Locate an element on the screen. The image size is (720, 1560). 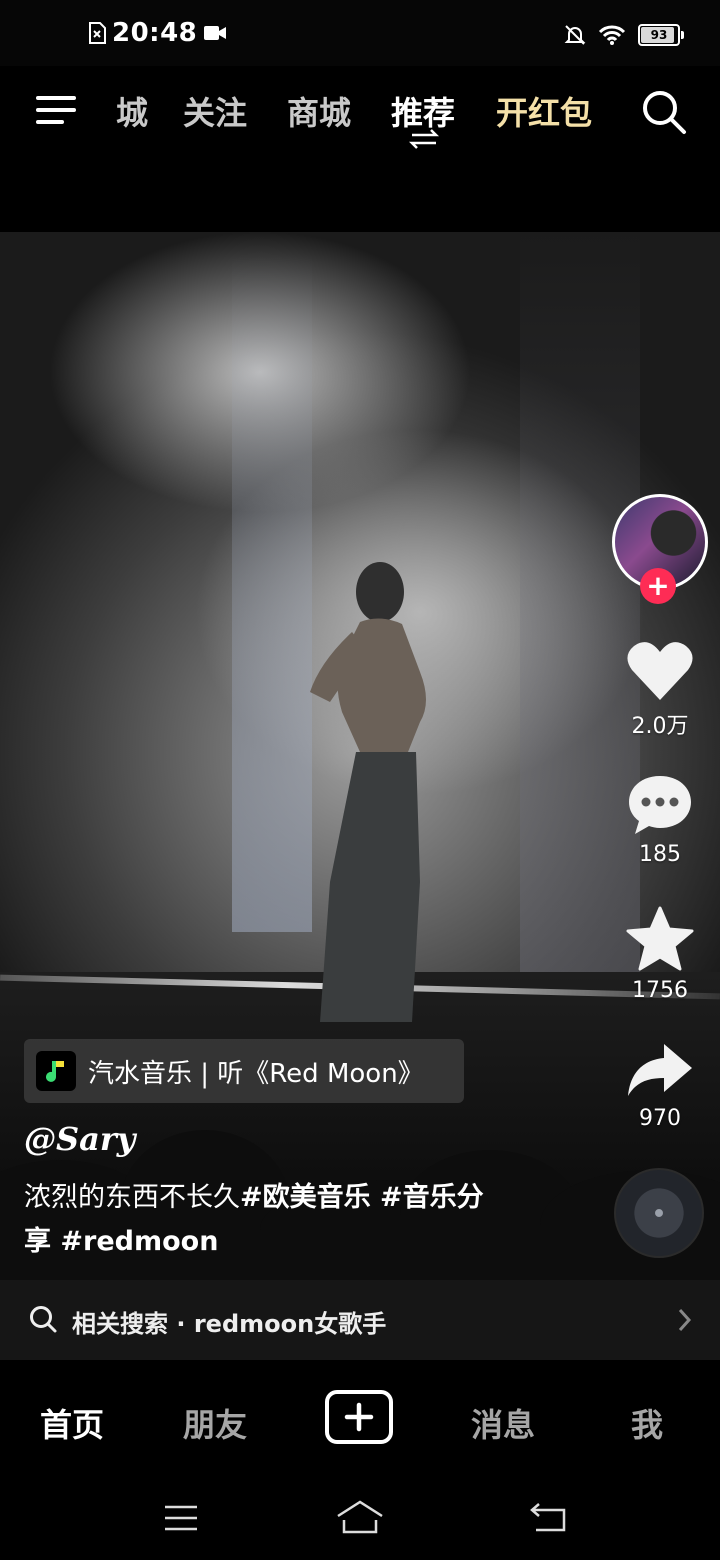
video-caption: 浓烈的东西不长久#欧美音乐 #音乐分 享 #redmoon is located at coordinates (284, 1220).